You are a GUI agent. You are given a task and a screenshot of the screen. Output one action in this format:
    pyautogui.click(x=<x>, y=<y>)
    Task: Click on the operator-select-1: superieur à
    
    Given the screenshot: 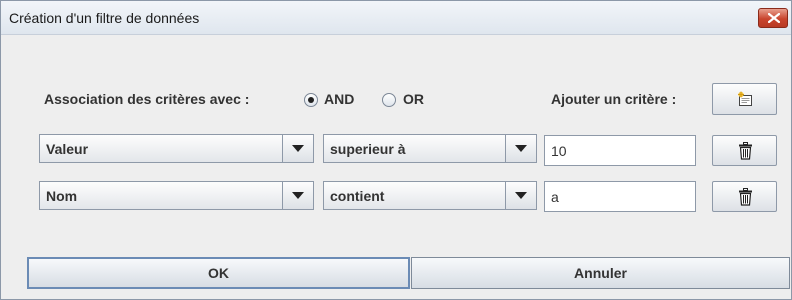 What is the action you would take?
    pyautogui.click(x=430, y=148)
    